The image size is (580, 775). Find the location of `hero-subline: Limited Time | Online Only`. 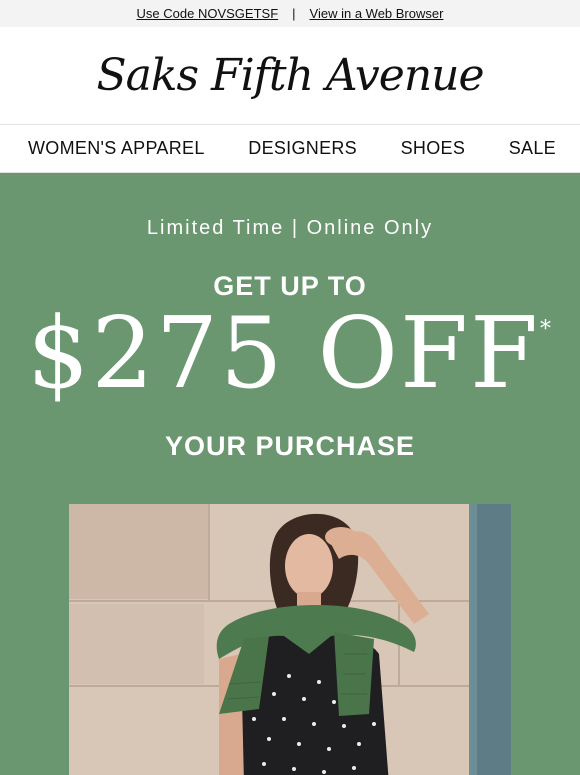

hero-subline: Limited Time | Online Only is located at coordinates (290, 228).